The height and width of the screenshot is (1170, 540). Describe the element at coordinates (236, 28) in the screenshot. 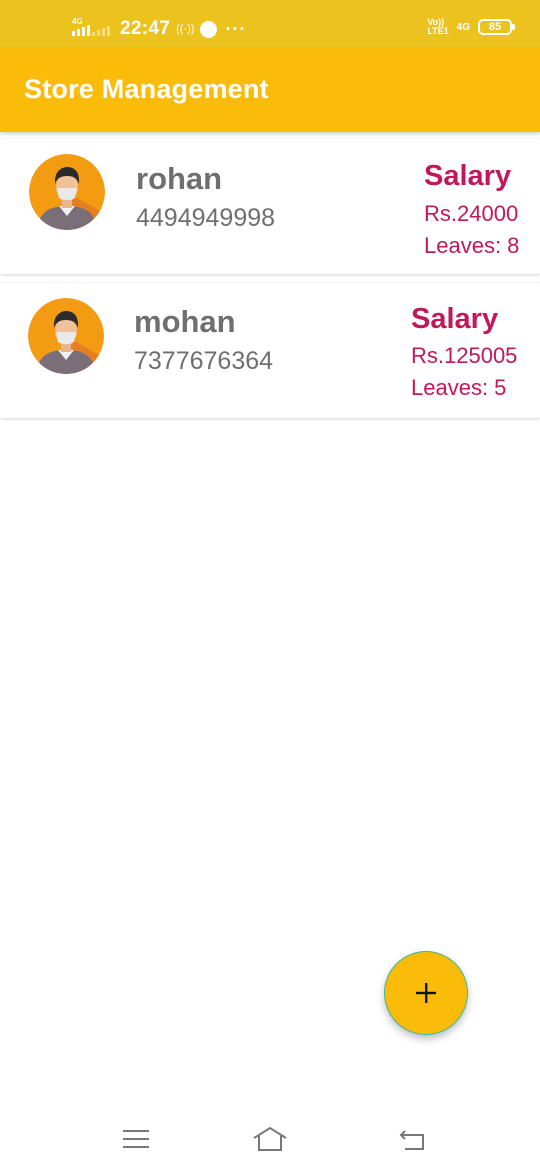

I see `more-notifications-icon: ···` at that location.